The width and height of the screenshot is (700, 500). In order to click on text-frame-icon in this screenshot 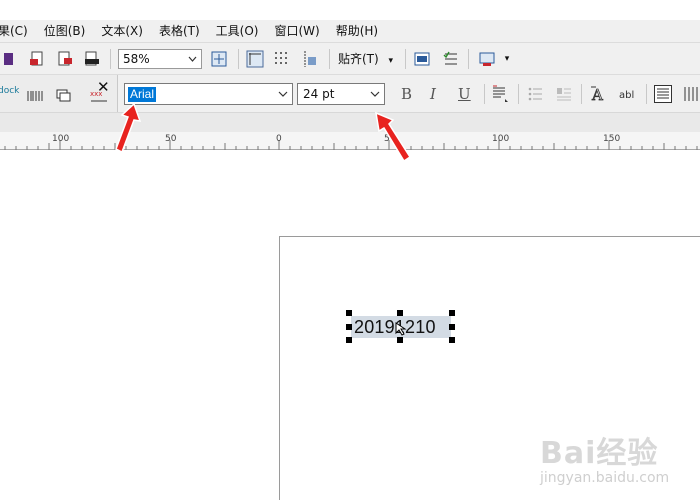, I will do `click(663, 94)`.